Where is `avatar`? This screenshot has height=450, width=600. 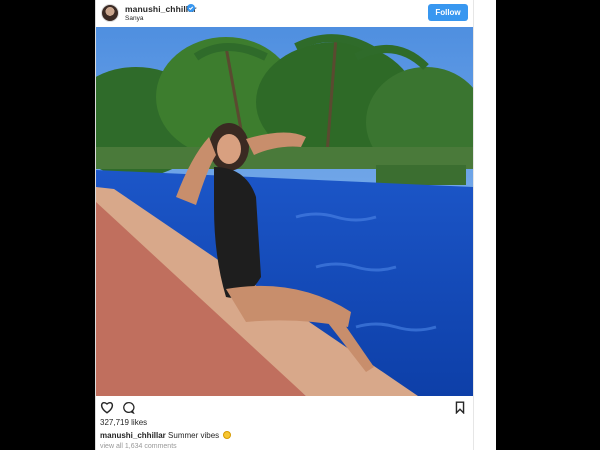
avatar is located at coordinates (110, 13).